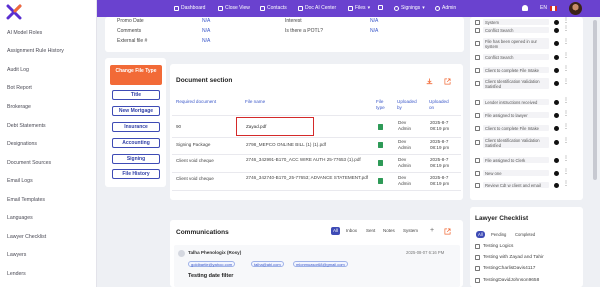  What do you see at coordinates (220, 8) in the screenshot?
I see `close-view-icon` at bounding box center [220, 8].